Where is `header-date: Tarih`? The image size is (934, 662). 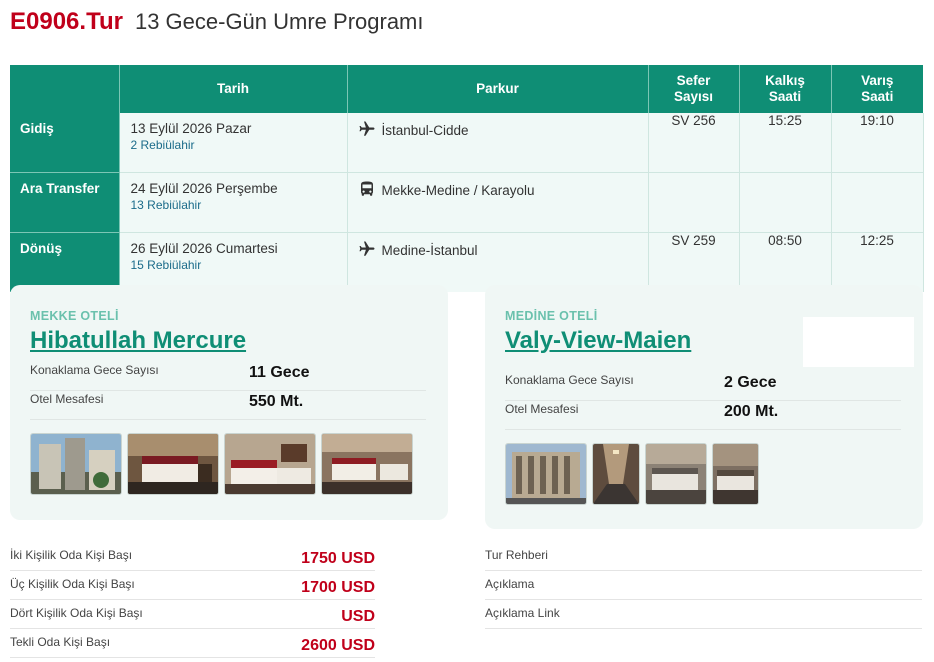 header-date: Tarih is located at coordinates (233, 89).